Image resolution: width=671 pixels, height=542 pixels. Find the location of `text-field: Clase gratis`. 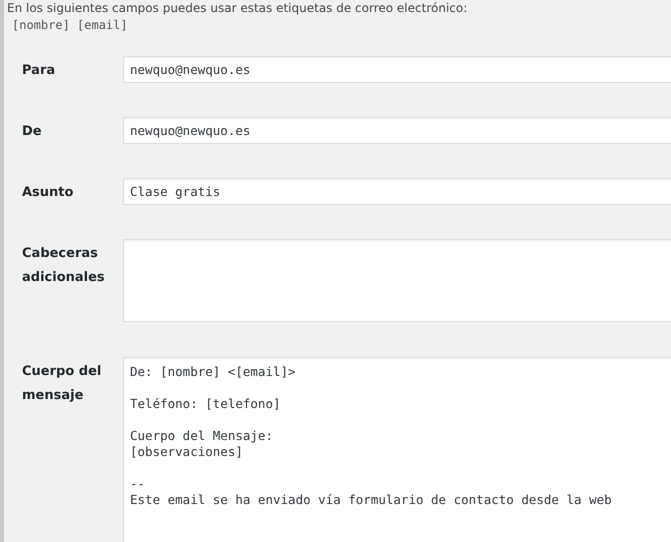

text-field: Clase gratis is located at coordinates (397, 191).